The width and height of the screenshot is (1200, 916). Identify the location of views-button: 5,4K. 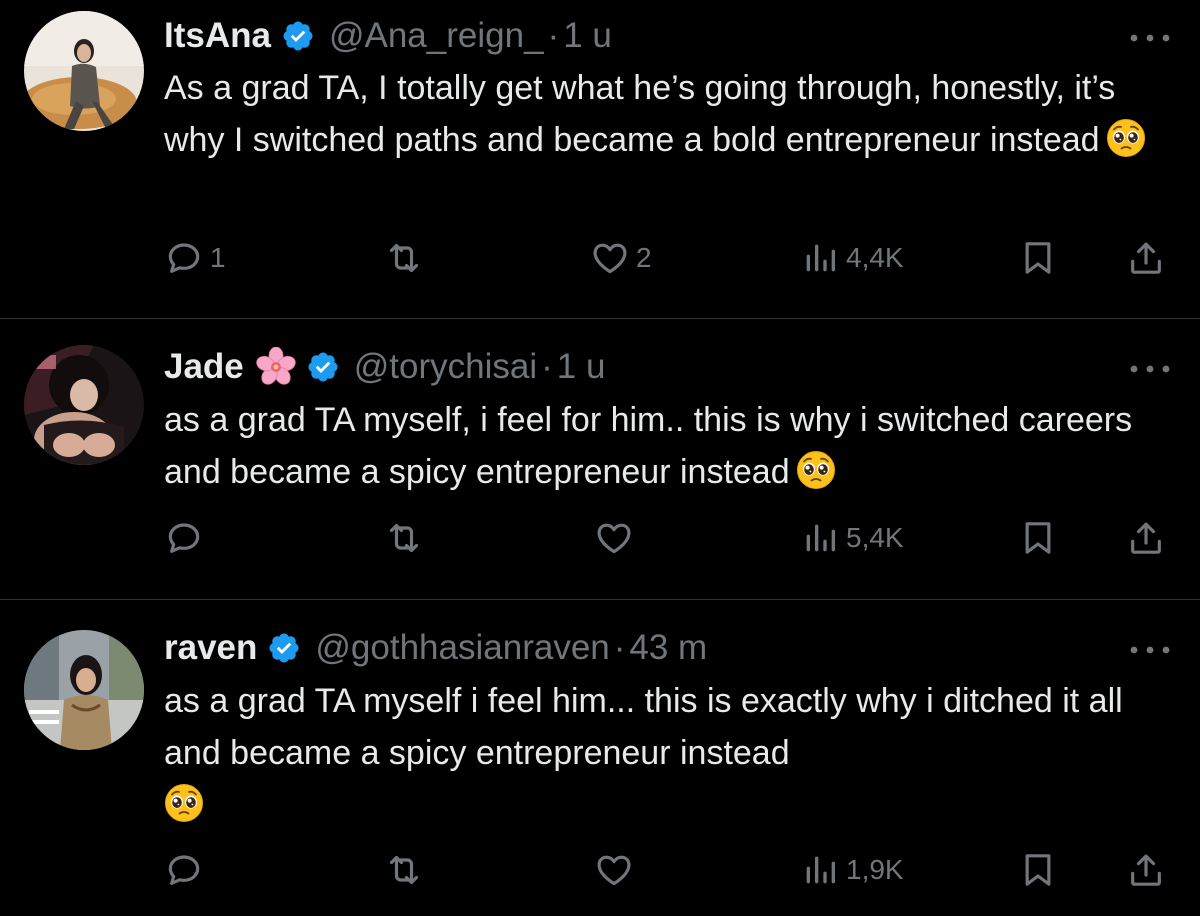
(852, 538).